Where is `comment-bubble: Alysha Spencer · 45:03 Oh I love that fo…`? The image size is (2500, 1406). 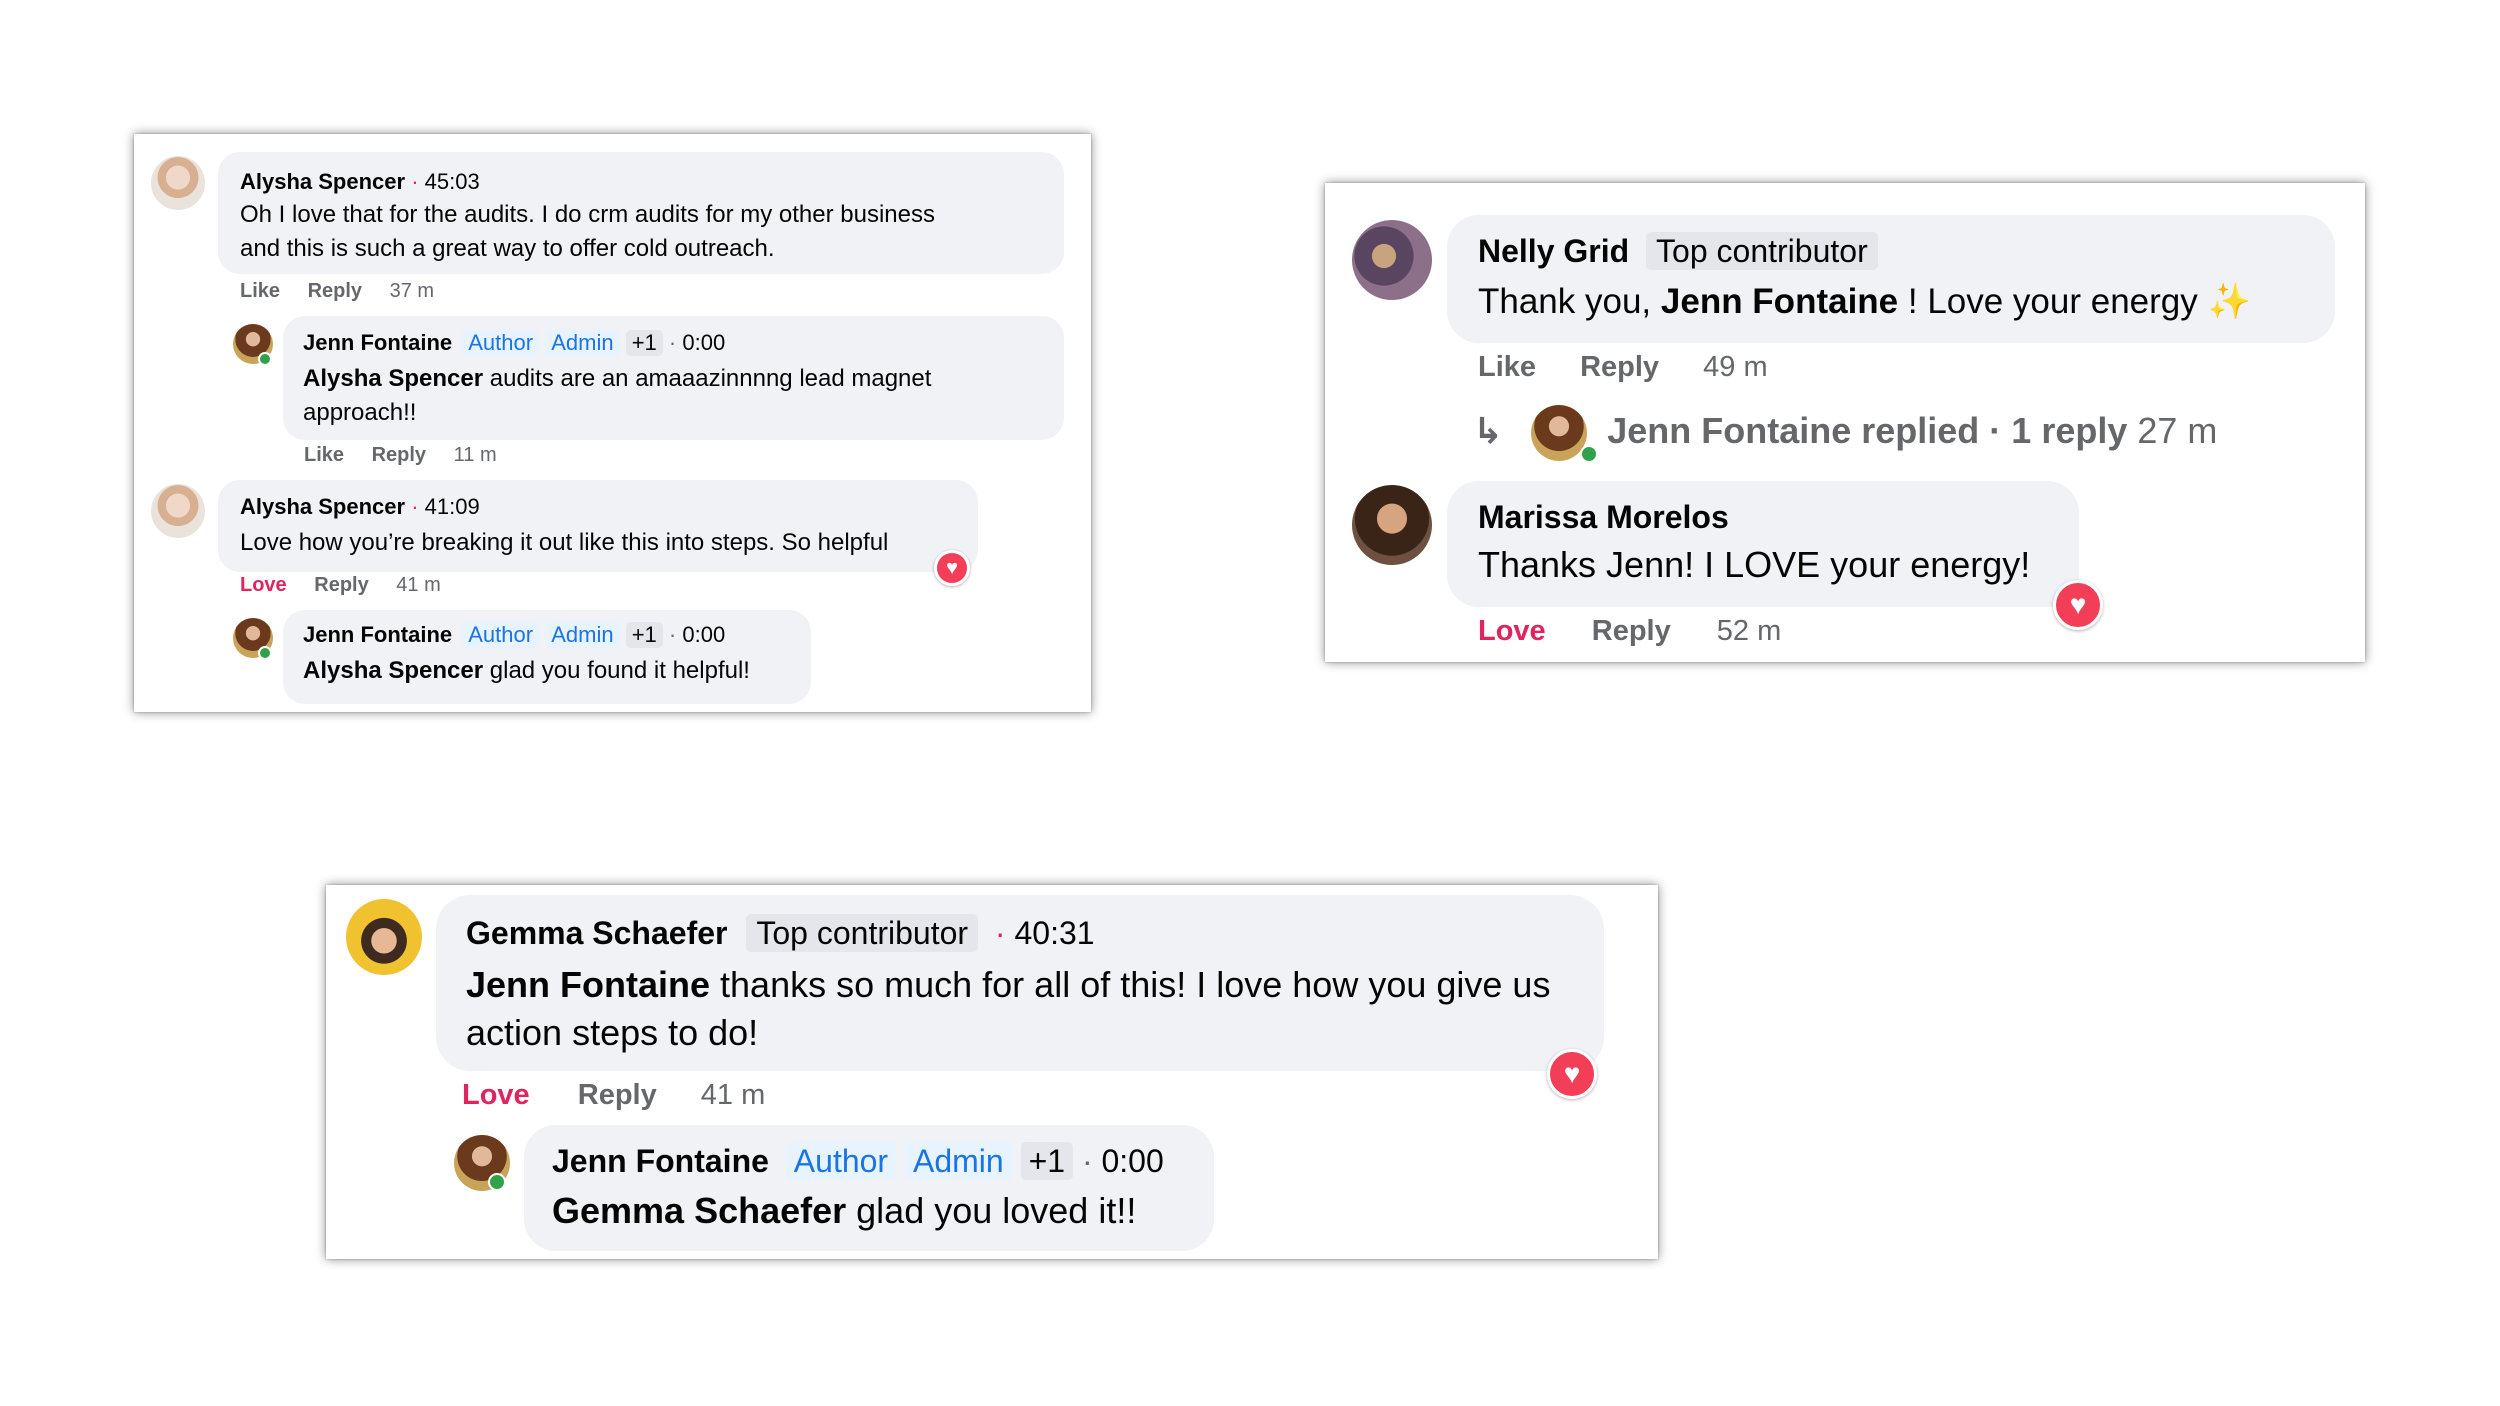
comment-bubble: Alysha Spencer · 45:03 Oh I love that fo… is located at coordinates (641, 213).